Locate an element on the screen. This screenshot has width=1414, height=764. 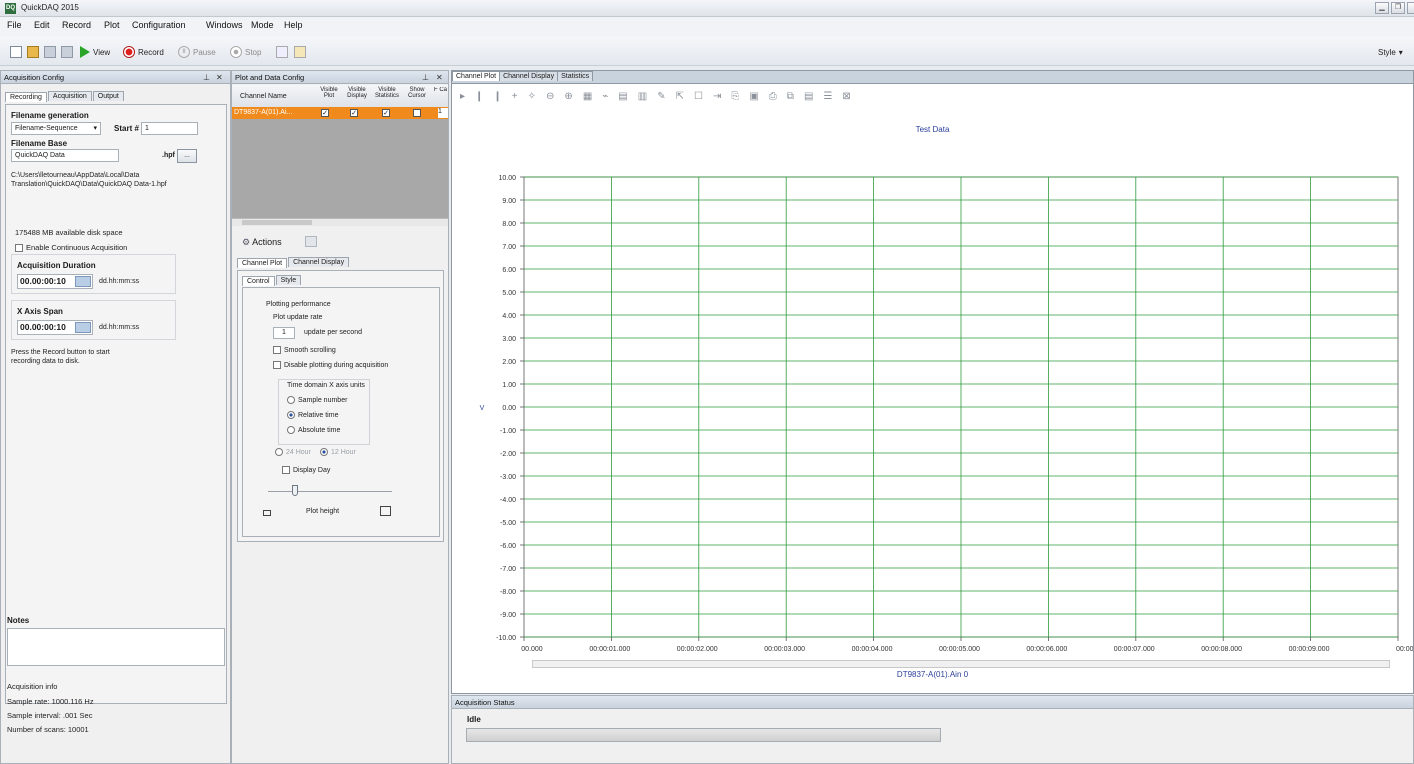
export-button is located at coordinates (300, 52).